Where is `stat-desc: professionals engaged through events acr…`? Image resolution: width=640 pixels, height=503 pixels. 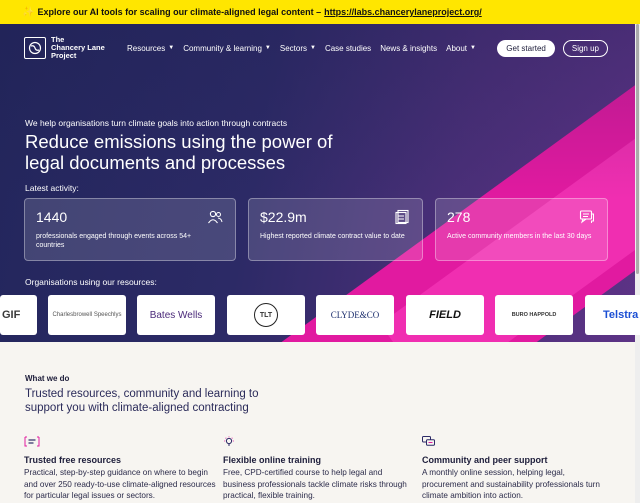
stat-desc: professionals engaged through events acr… is located at coordinates (114, 241).